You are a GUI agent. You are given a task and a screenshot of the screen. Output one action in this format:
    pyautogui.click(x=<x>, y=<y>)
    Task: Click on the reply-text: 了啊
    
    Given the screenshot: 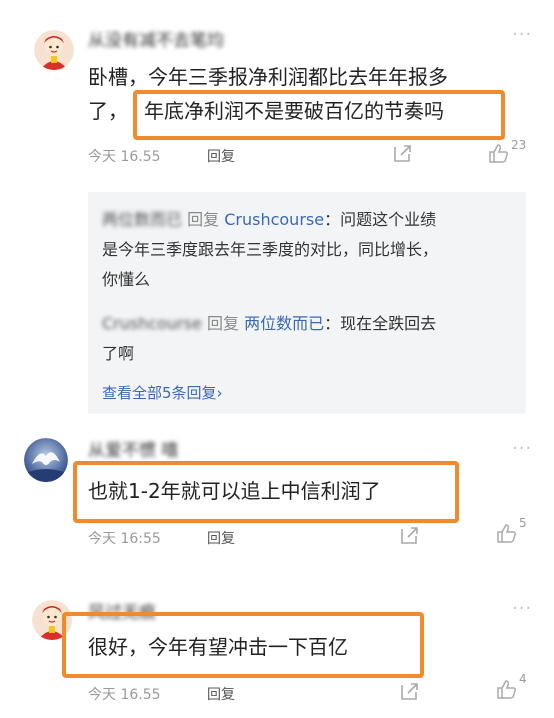 What is the action you would take?
    pyautogui.click(x=118, y=353)
    